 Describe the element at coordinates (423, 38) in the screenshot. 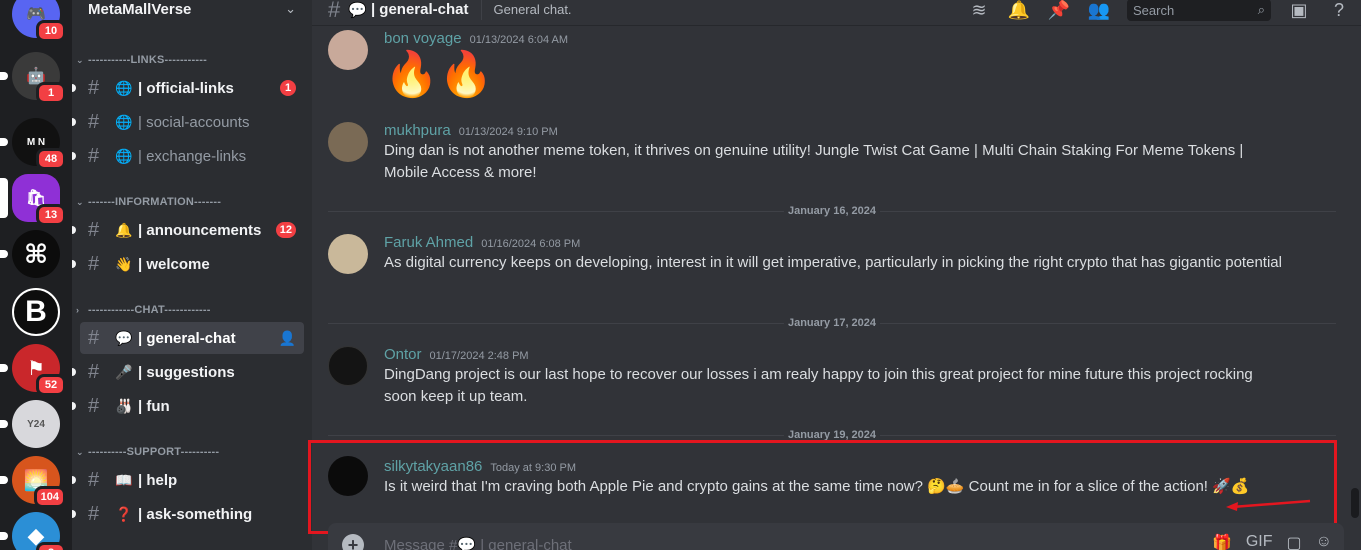

I see `author-name: bon voyage` at that location.